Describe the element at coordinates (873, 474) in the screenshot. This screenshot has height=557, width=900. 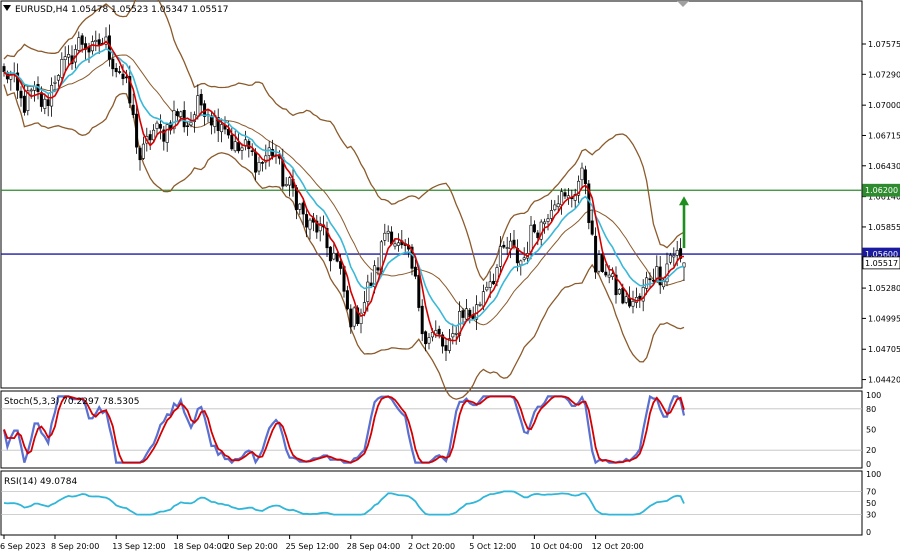
I see `rsi-tick-label: 100` at that location.